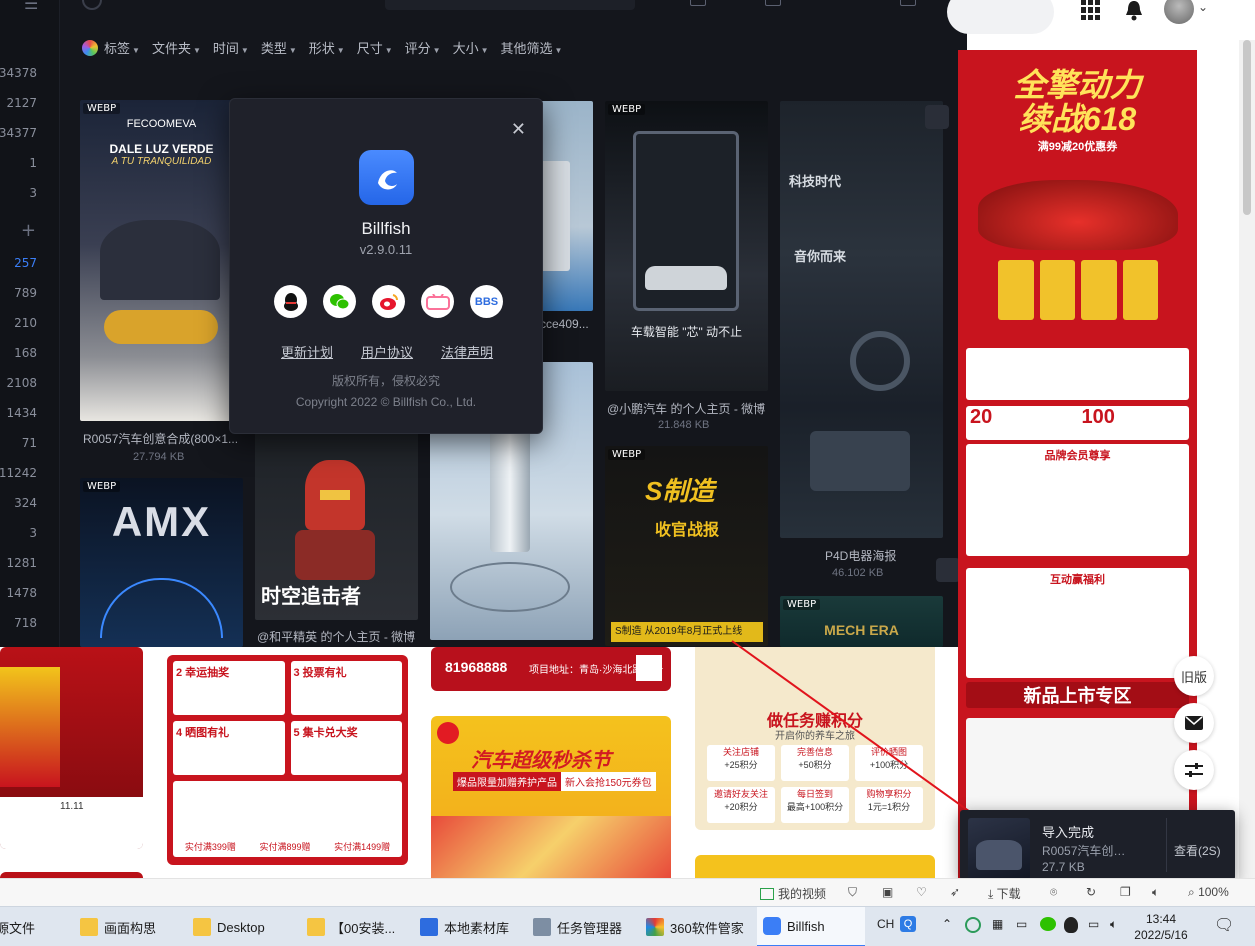 The image size is (1255, 946). I want to click on annotation-arrow, so click(882, 749).